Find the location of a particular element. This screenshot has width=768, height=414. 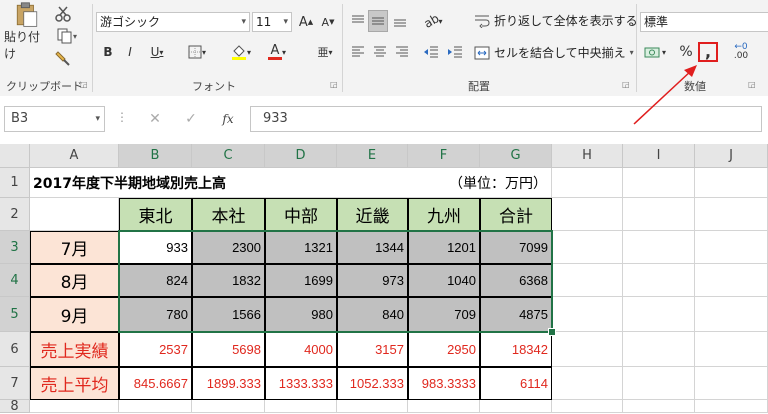

total-label: 売上実績 is located at coordinates (74, 349).